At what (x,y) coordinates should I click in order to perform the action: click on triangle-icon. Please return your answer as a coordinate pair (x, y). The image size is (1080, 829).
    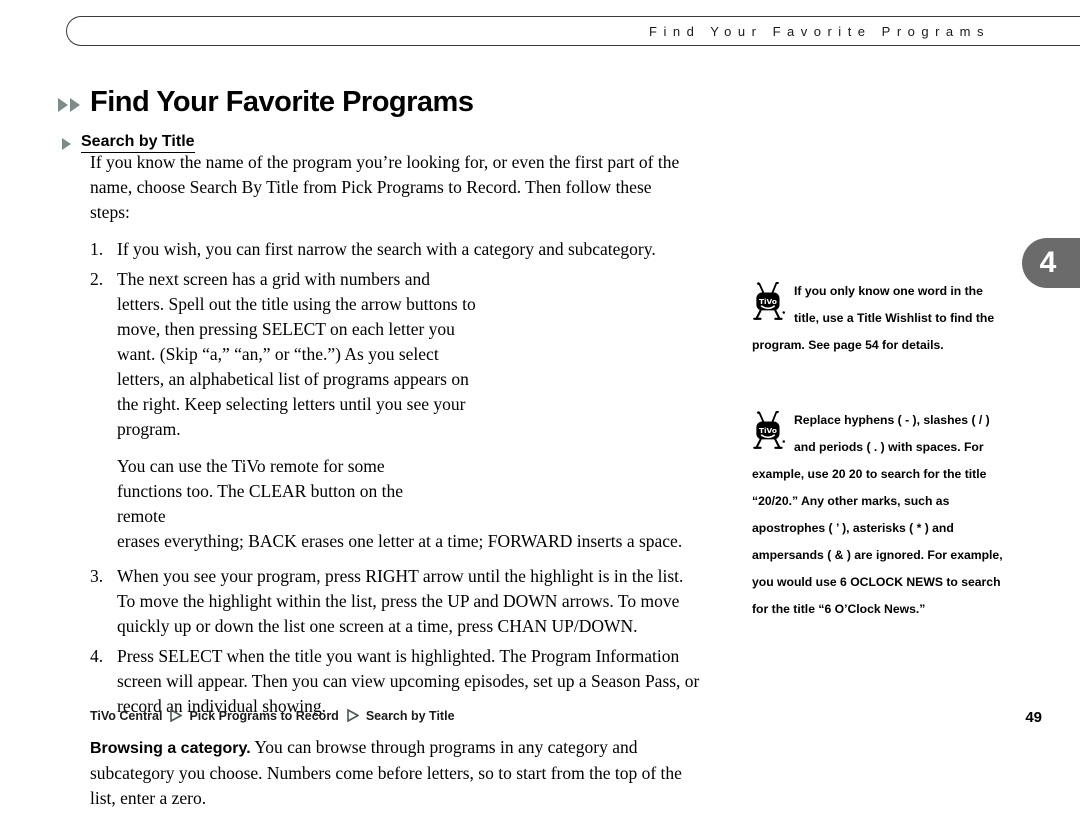
    Looking at the image, I should click on (66, 144).